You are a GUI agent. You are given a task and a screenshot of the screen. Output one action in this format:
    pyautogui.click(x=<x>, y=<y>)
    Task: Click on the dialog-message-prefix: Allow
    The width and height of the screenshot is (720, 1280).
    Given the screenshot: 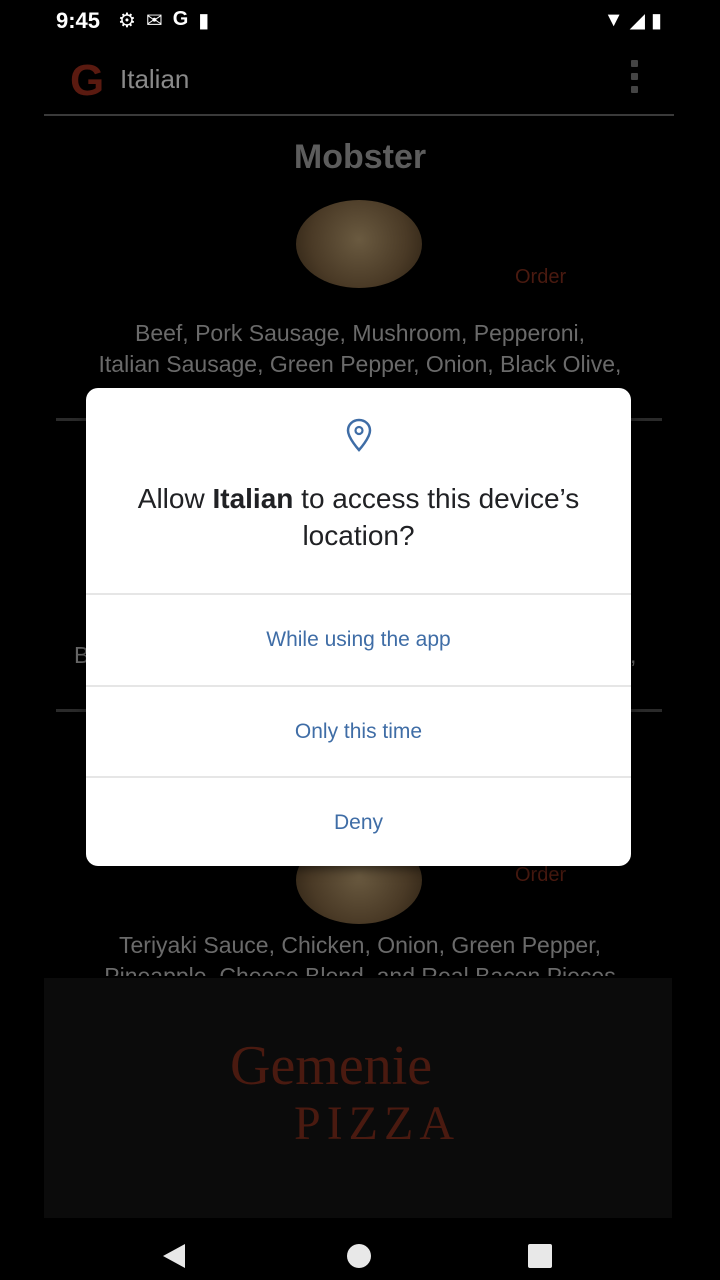 What is the action you would take?
    pyautogui.click(x=175, y=498)
    